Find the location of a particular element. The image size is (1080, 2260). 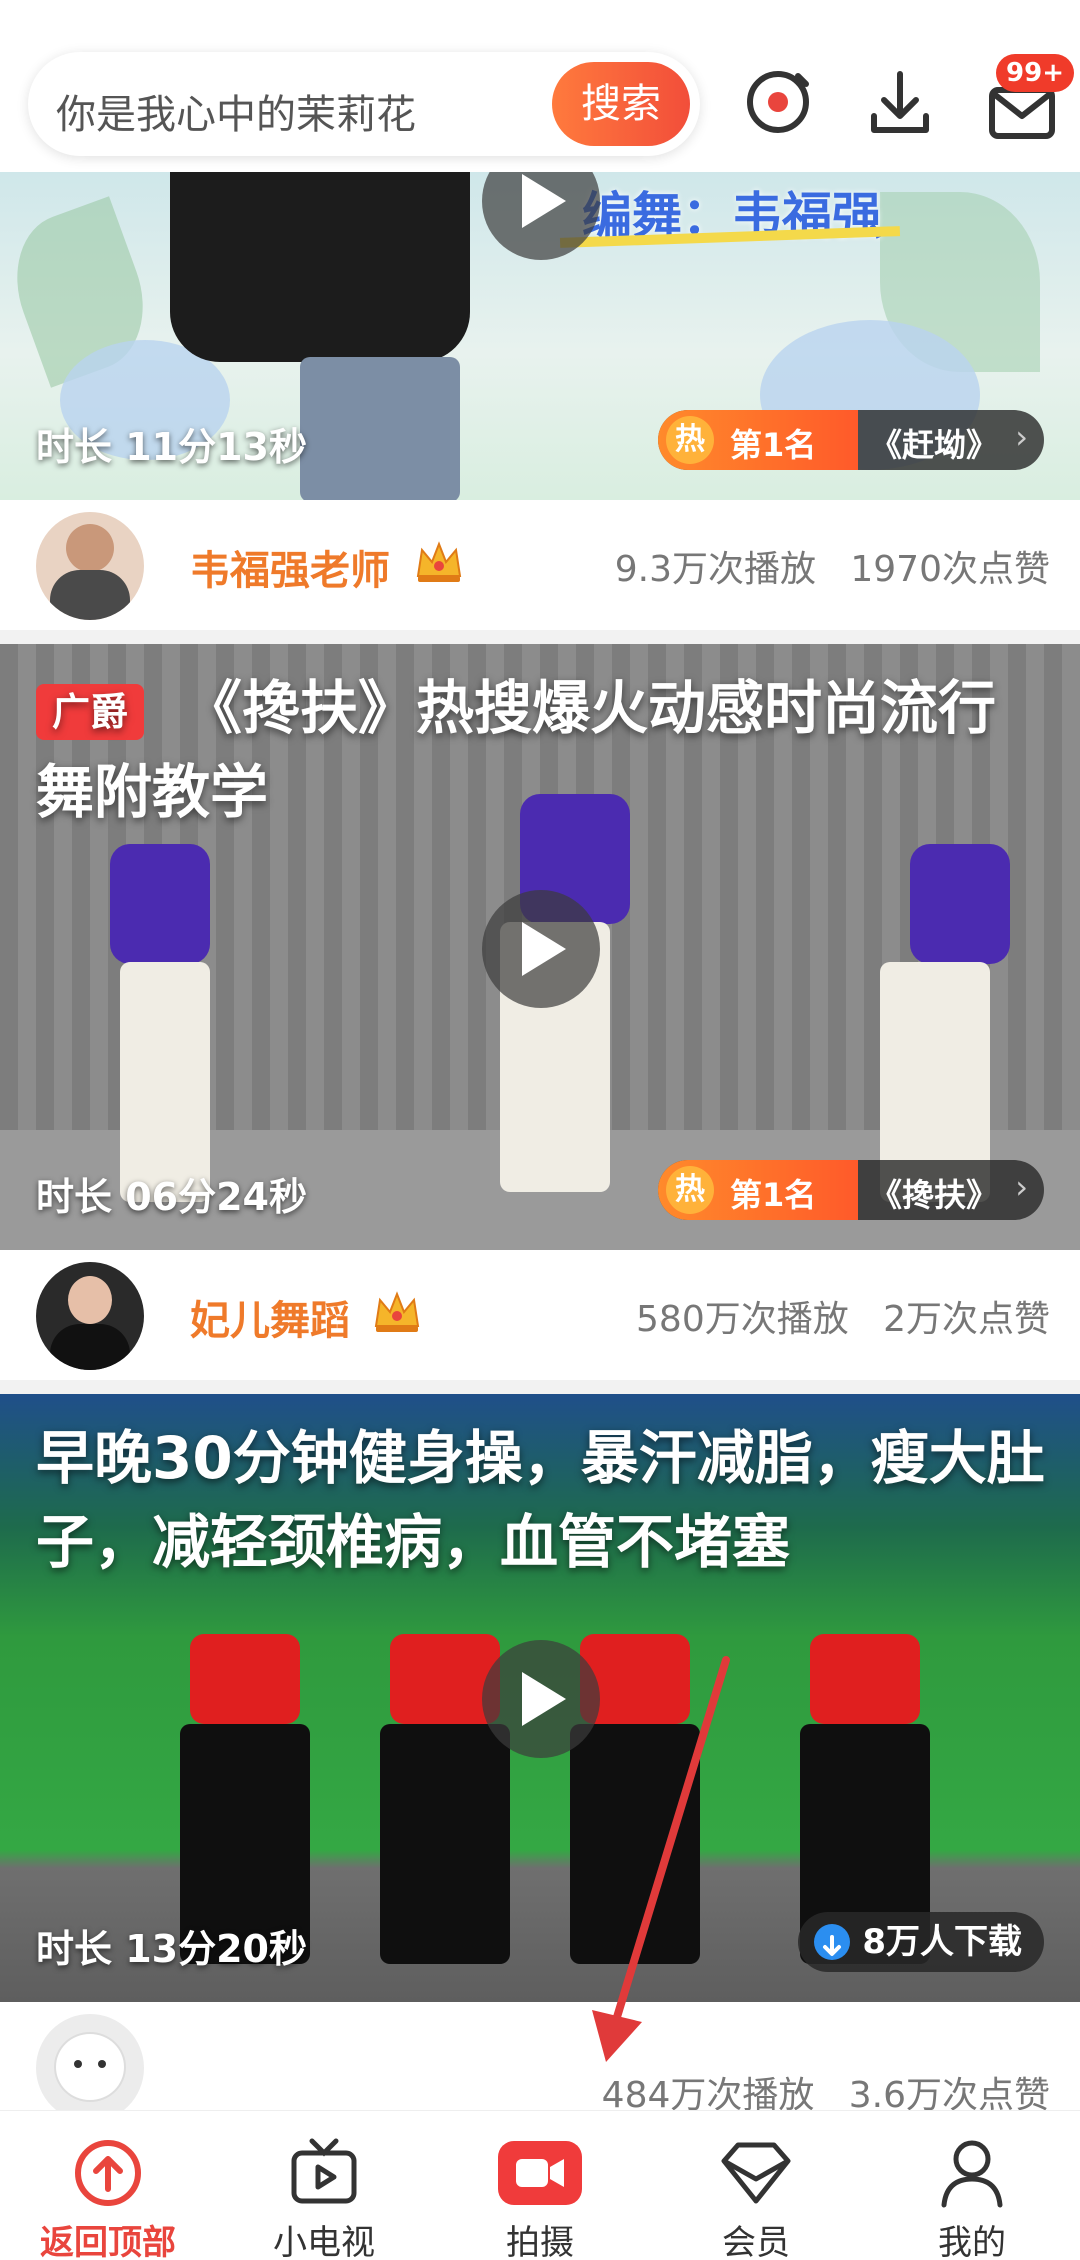

video-title: 早晚30分钟健身操，暴汗减脂，瘦大肚子，减轻颈椎病，血管不堵塞 is located at coordinates (540, 1500).